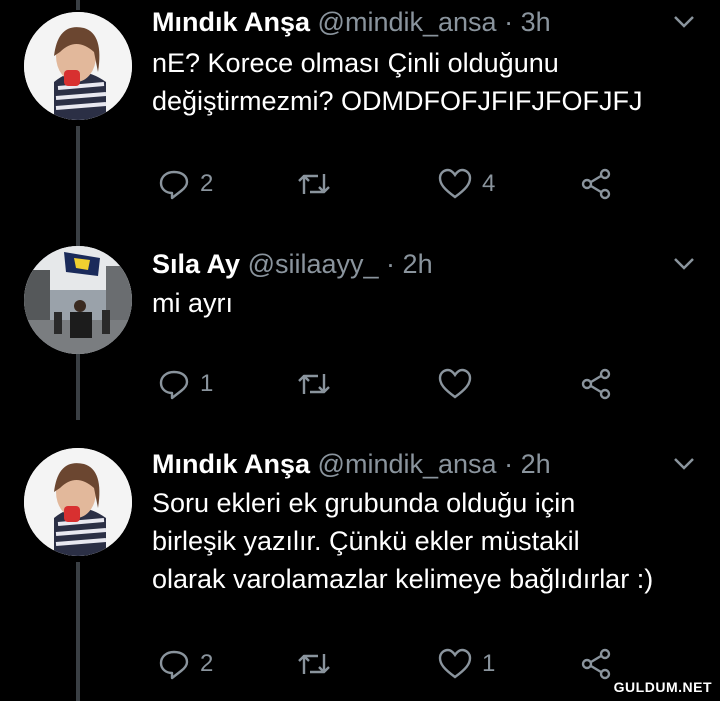 This screenshot has height=701, width=720. Describe the element at coordinates (412, 388) in the screenshot. I see `tweet-actions: 1` at that location.